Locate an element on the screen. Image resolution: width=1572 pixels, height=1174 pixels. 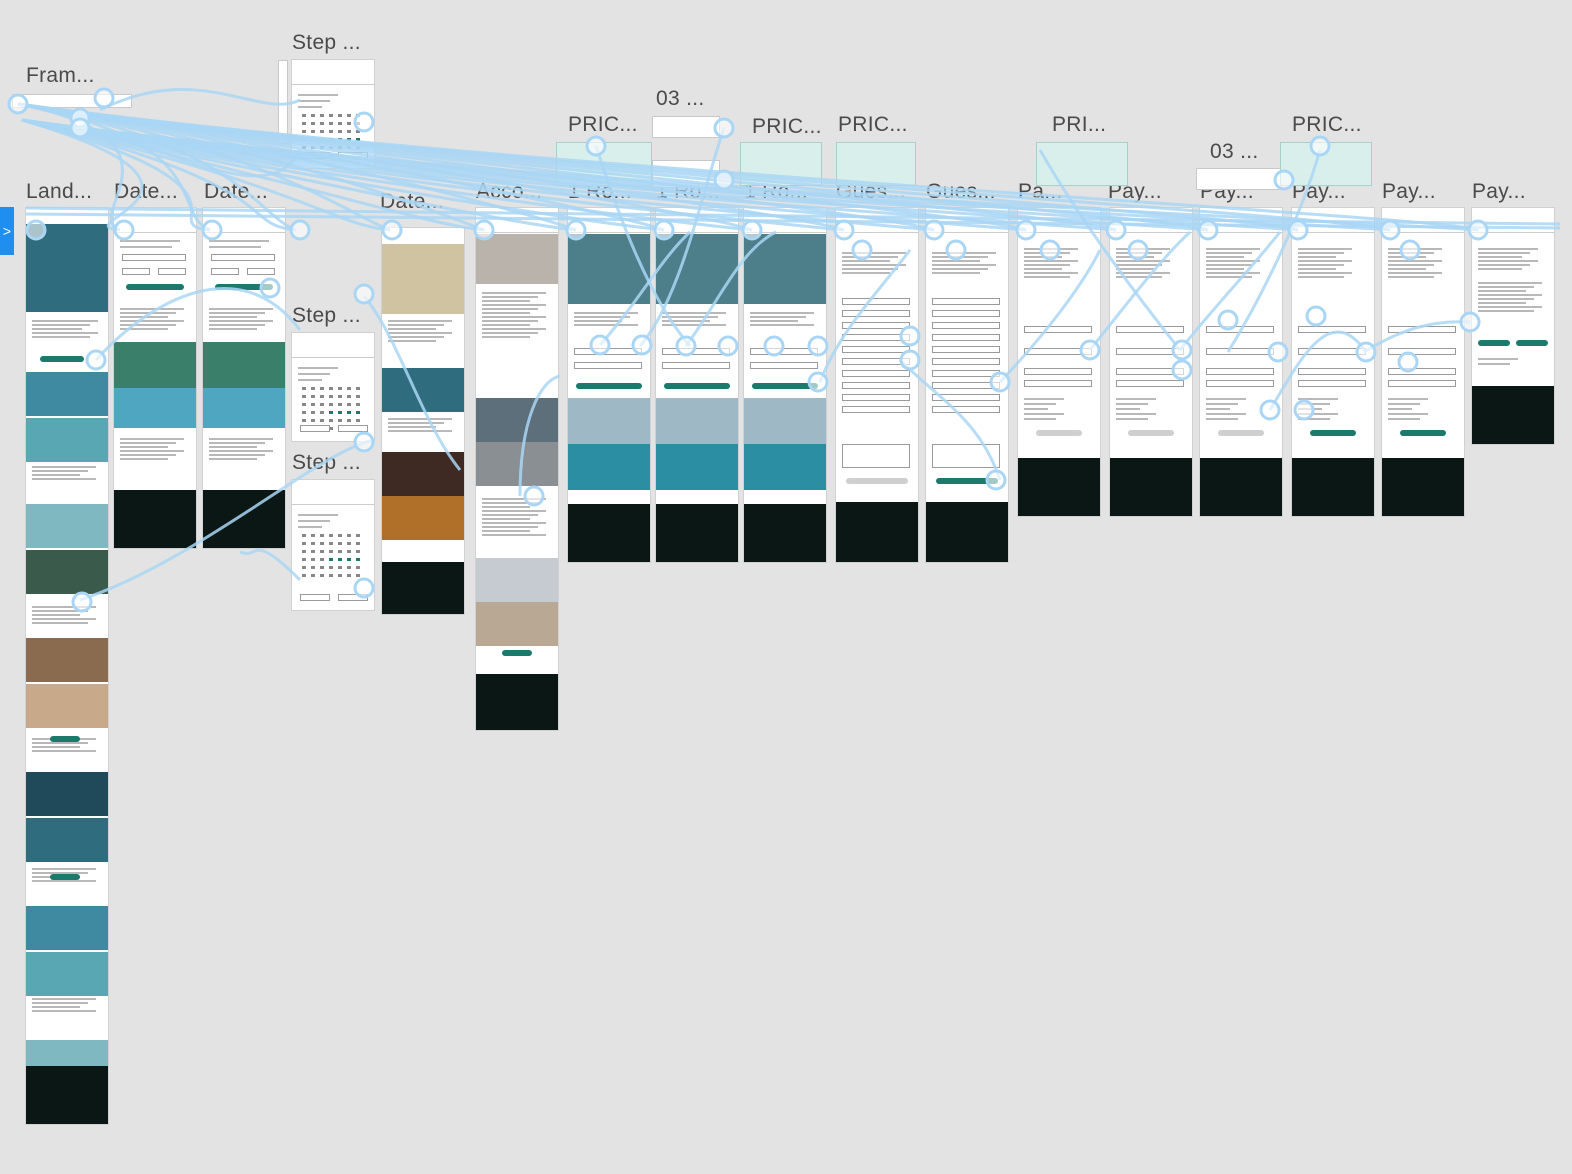
select-field is located at coordinates (353, 155).